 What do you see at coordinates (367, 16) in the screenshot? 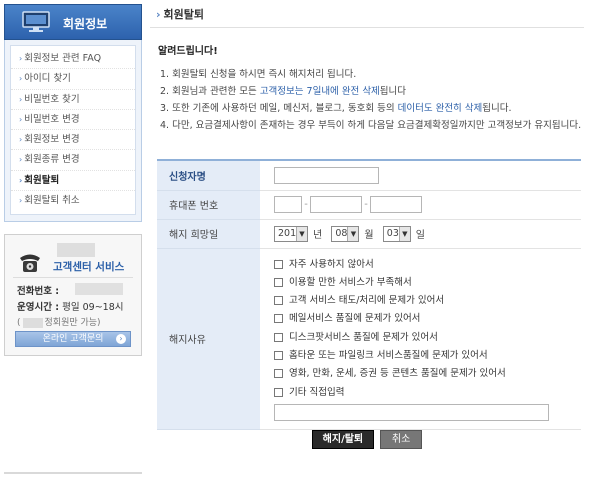
I see `page-title: › 회원탈퇴` at bounding box center [367, 16].